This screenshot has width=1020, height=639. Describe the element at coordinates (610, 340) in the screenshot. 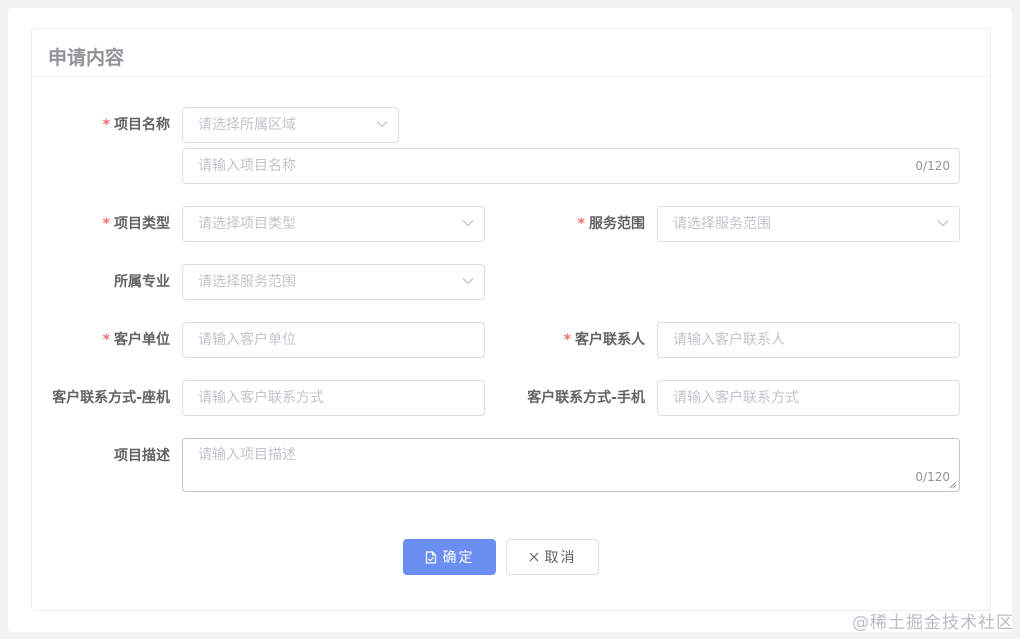

I see `client-contact-label-text: 客户联系人` at that location.